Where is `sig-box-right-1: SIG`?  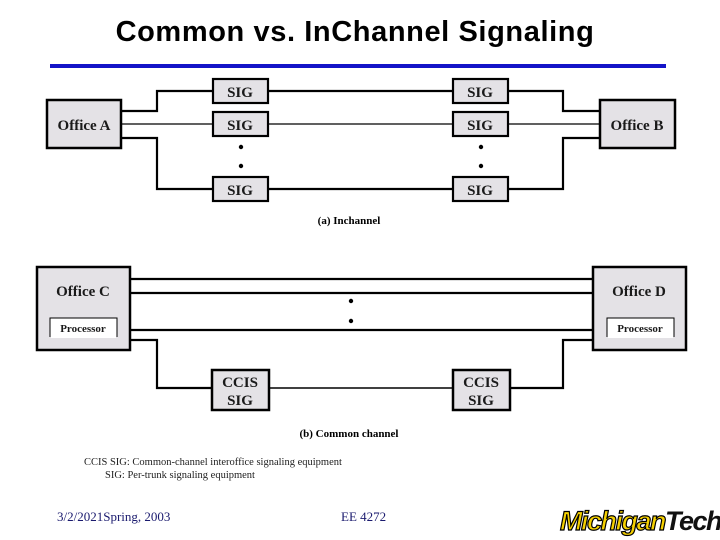 sig-box-right-1: SIG is located at coordinates (480, 91).